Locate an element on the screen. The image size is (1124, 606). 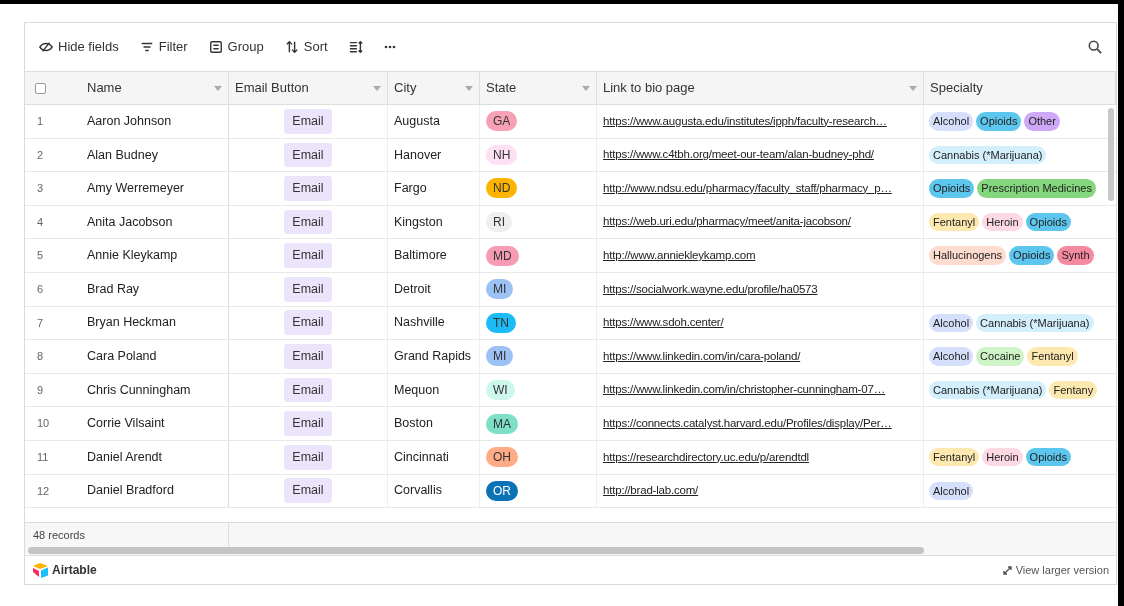
toolbar-button: Group is located at coordinates (236, 47).